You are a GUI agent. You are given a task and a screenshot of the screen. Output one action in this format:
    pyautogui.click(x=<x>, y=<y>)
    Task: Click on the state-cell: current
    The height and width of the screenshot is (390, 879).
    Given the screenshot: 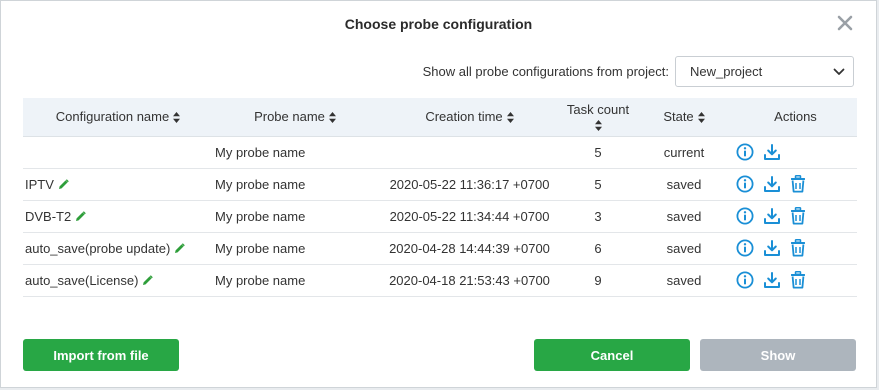 What is the action you would take?
    pyautogui.click(x=684, y=152)
    